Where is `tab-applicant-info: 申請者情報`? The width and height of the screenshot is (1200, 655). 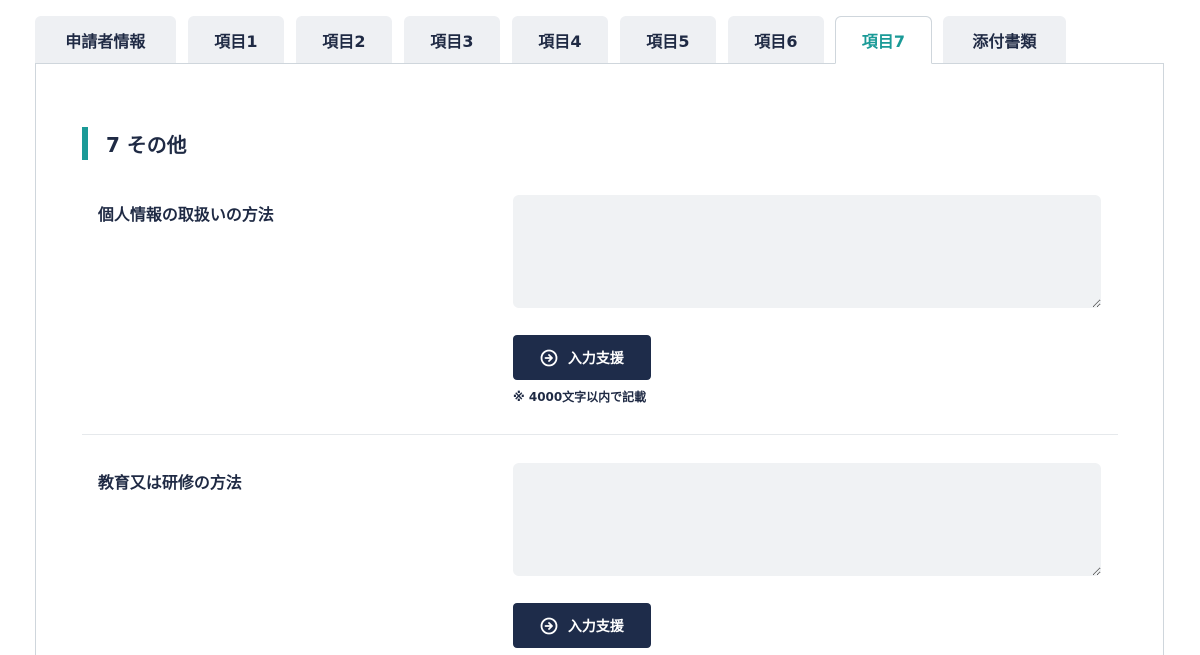
tab-applicant-info: 申請者情報 is located at coordinates (105, 40).